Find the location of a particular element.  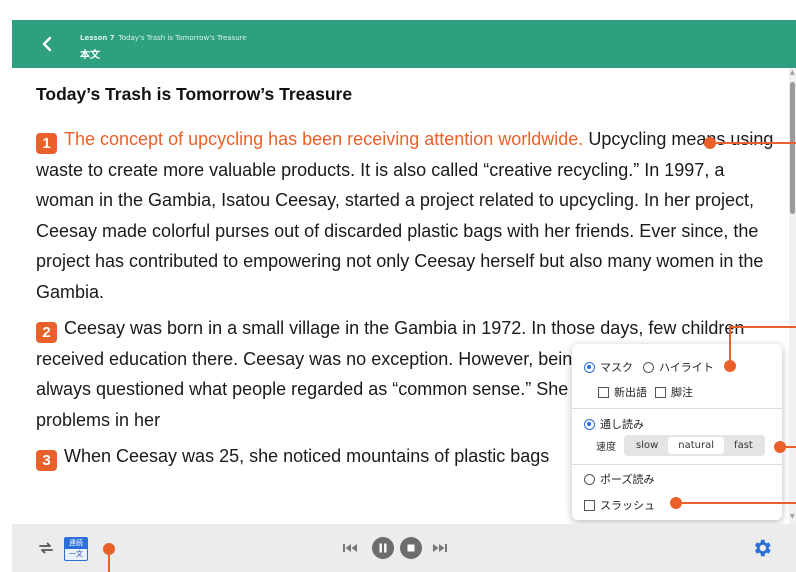

pause-button is located at coordinates (383, 548).